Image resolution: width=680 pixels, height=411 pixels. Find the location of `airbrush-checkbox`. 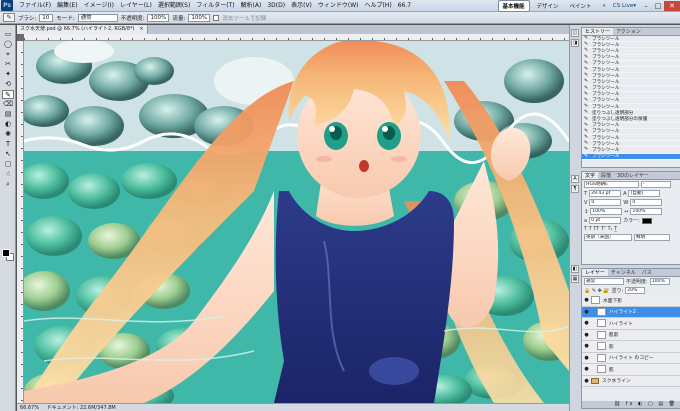

airbrush-checkbox is located at coordinates (216, 17).